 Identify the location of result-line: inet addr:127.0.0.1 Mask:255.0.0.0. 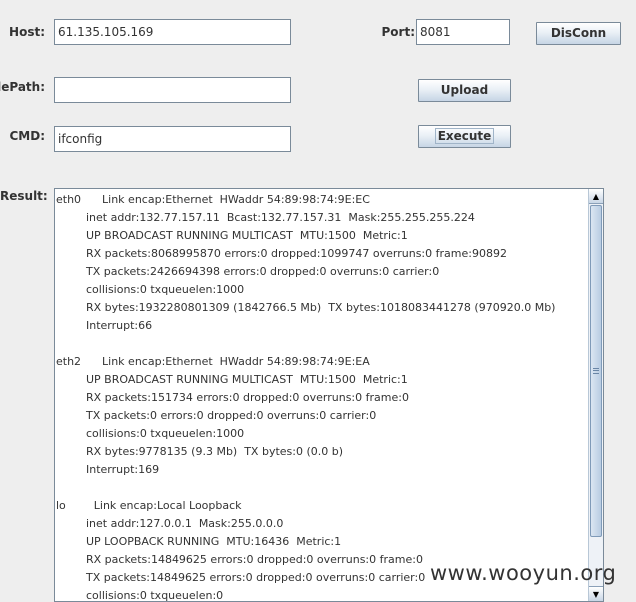
(185, 523).